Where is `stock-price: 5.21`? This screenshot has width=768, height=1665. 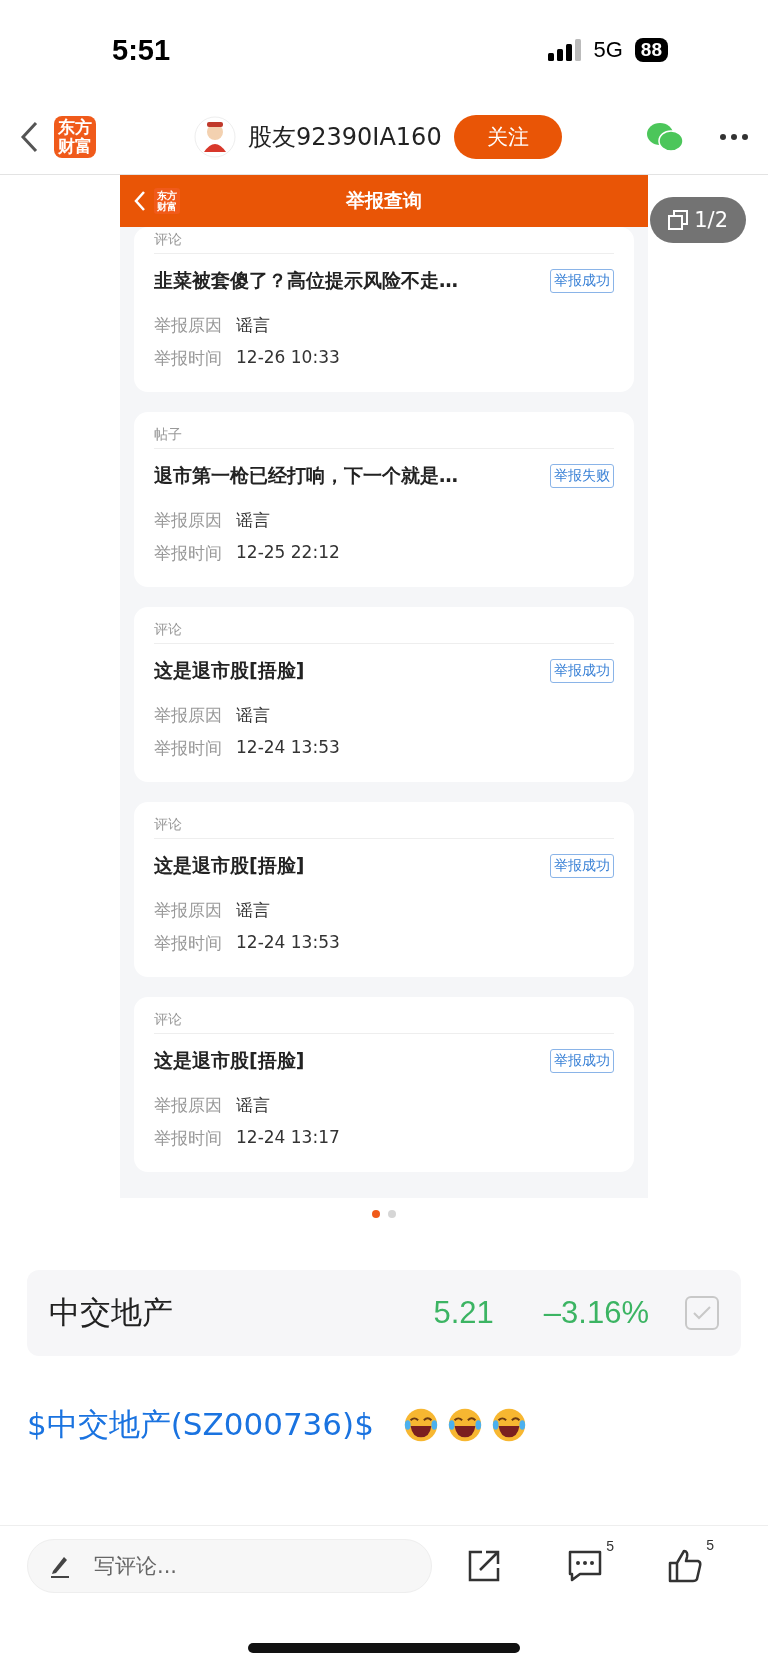
stock-price: 5.21 is located at coordinates (463, 1313).